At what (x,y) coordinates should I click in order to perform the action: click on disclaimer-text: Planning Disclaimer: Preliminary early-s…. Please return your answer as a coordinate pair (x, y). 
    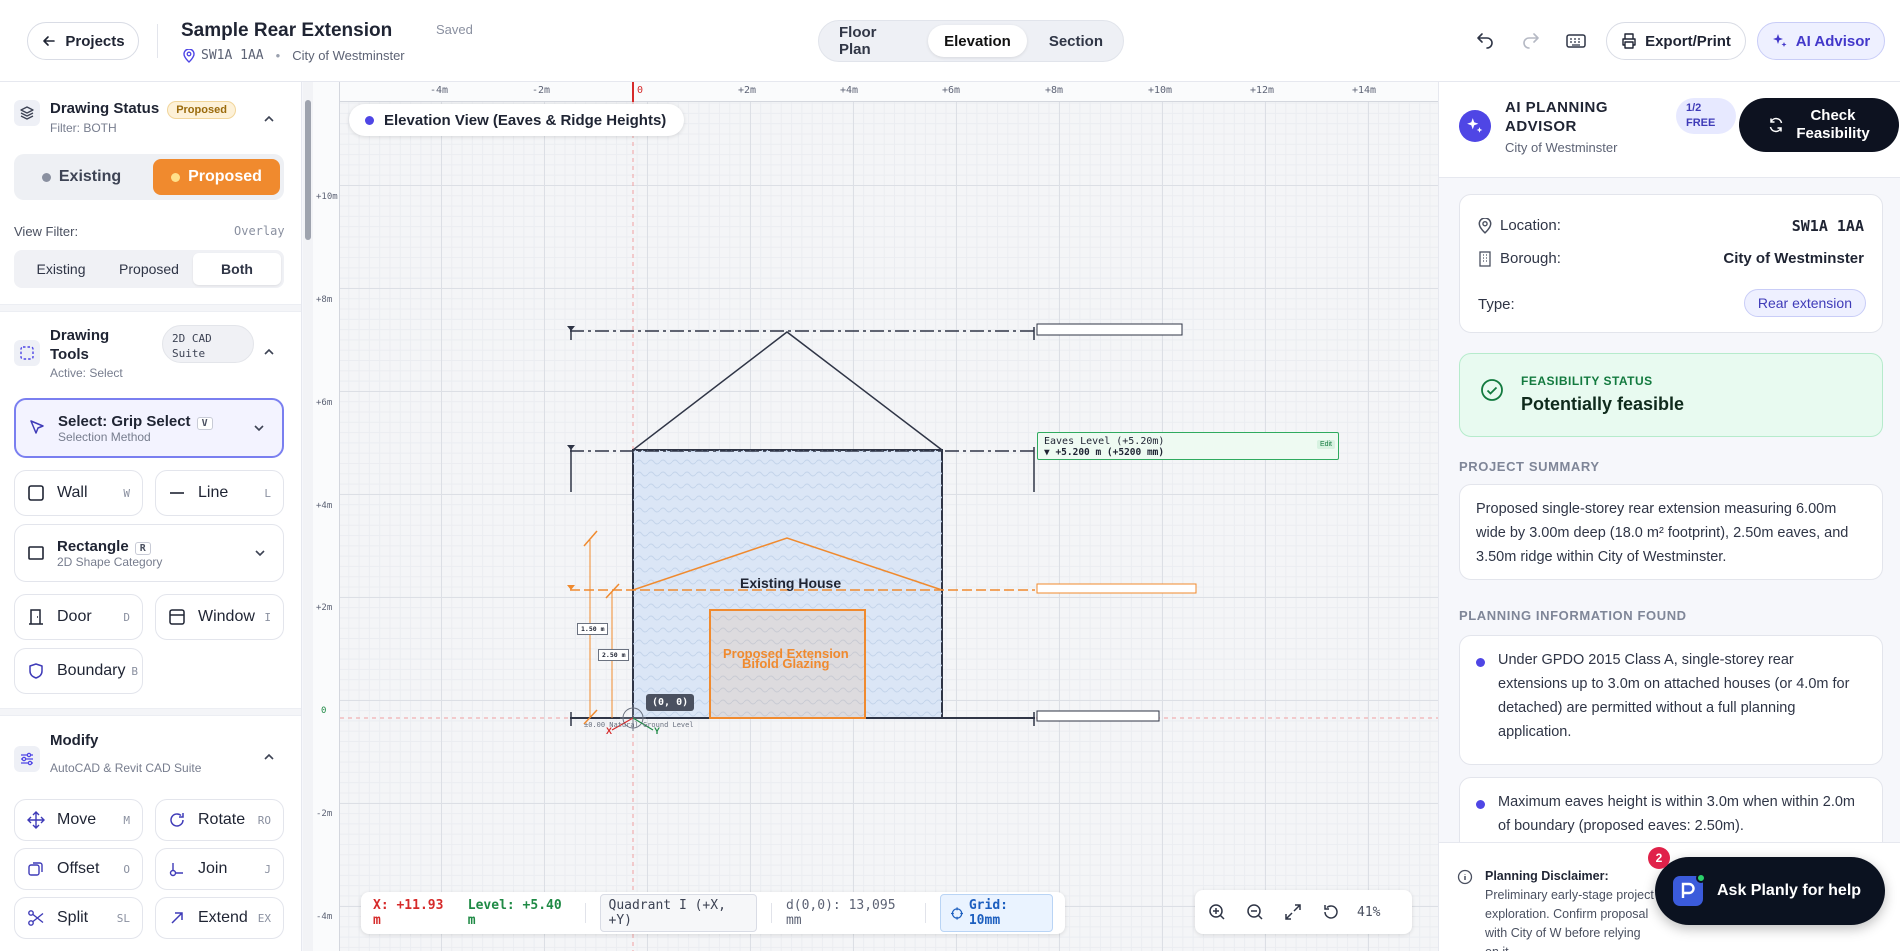
    Looking at the image, I should click on (1569, 910).